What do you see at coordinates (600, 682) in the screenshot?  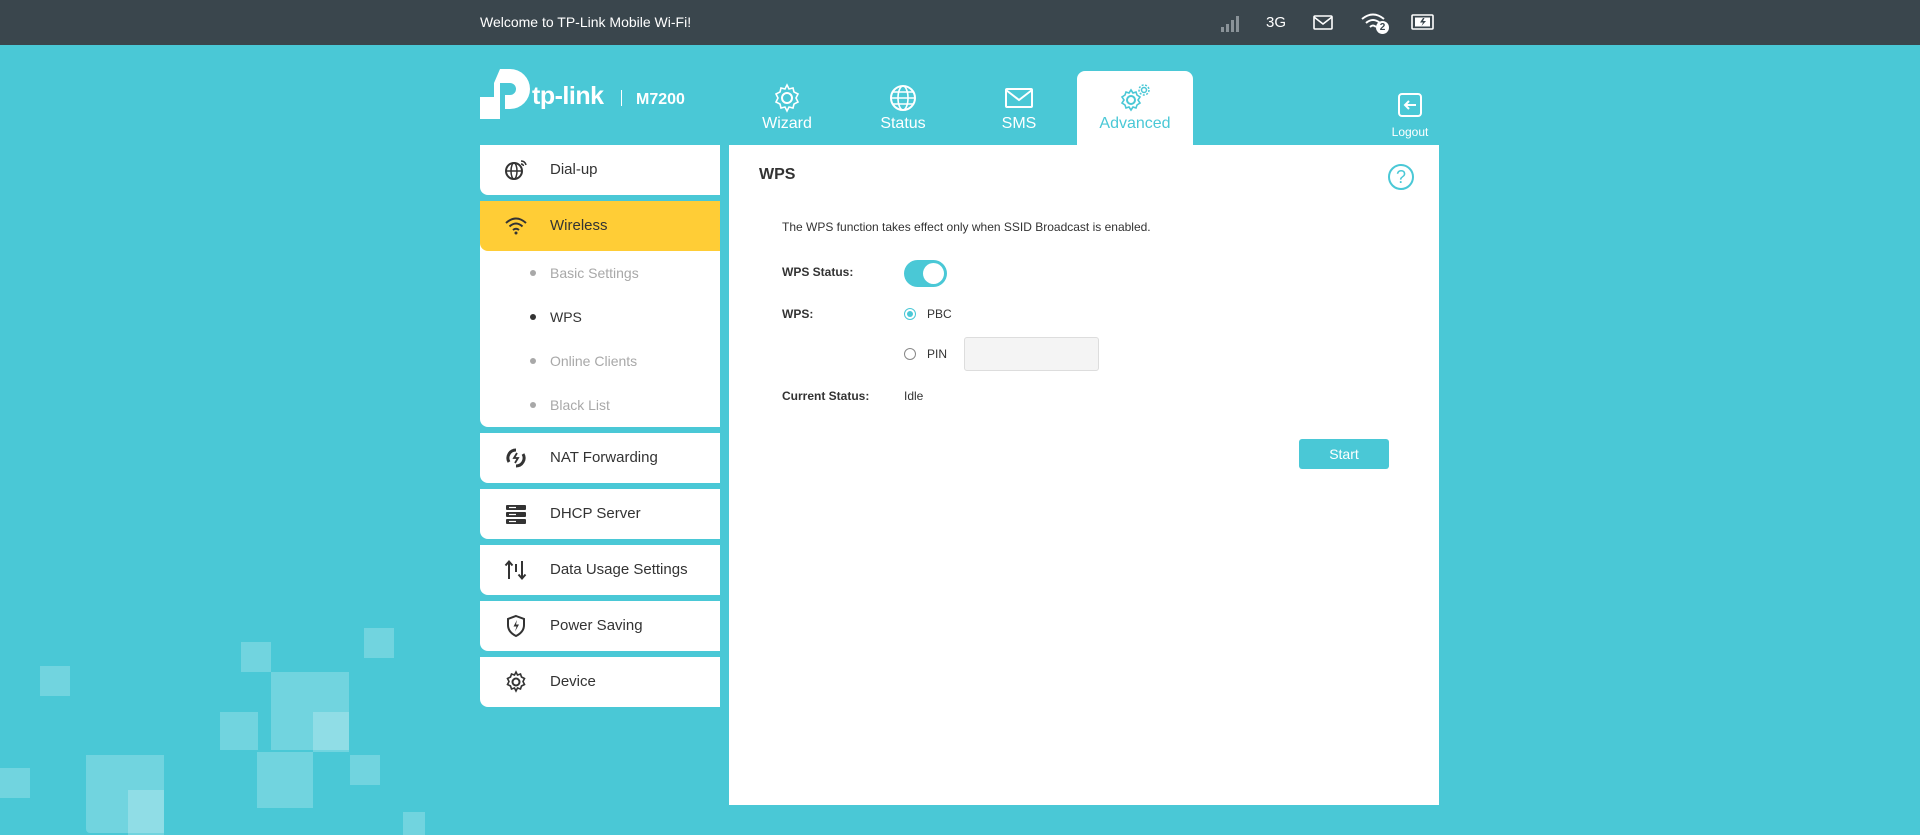 I see `sidebar-item-device: Device` at bounding box center [600, 682].